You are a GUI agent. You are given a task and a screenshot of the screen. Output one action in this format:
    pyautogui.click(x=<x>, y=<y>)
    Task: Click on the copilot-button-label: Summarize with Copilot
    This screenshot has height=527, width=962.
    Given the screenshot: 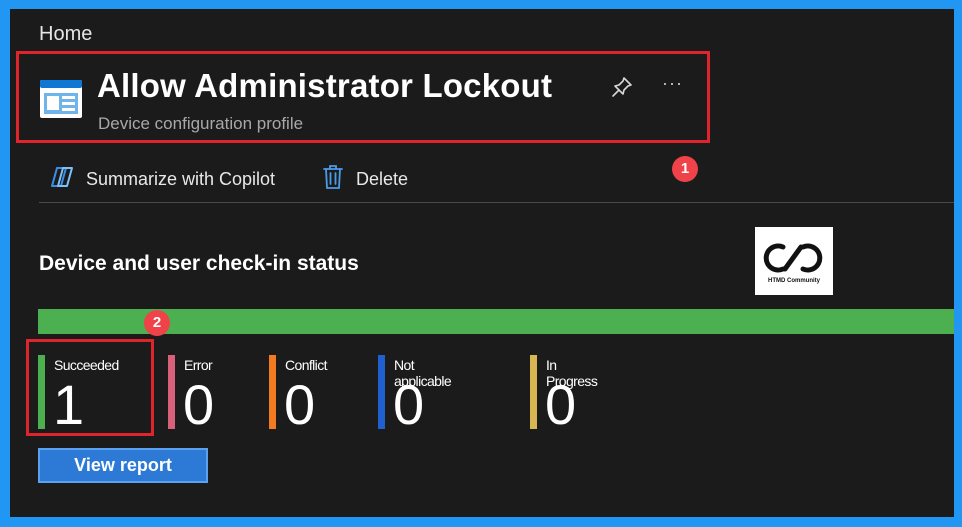 What is the action you would take?
    pyautogui.click(x=181, y=178)
    